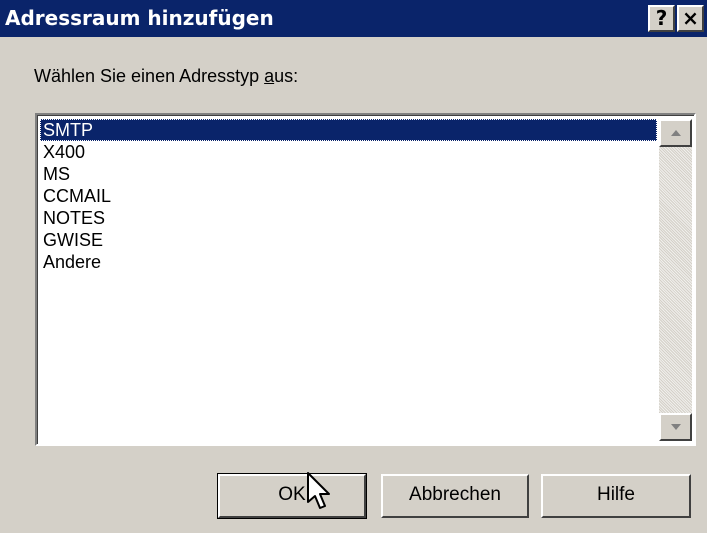 The width and height of the screenshot is (707, 533). What do you see at coordinates (616, 496) in the screenshot?
I see `help-button: Hilfe` at bounding box center [616, 496].